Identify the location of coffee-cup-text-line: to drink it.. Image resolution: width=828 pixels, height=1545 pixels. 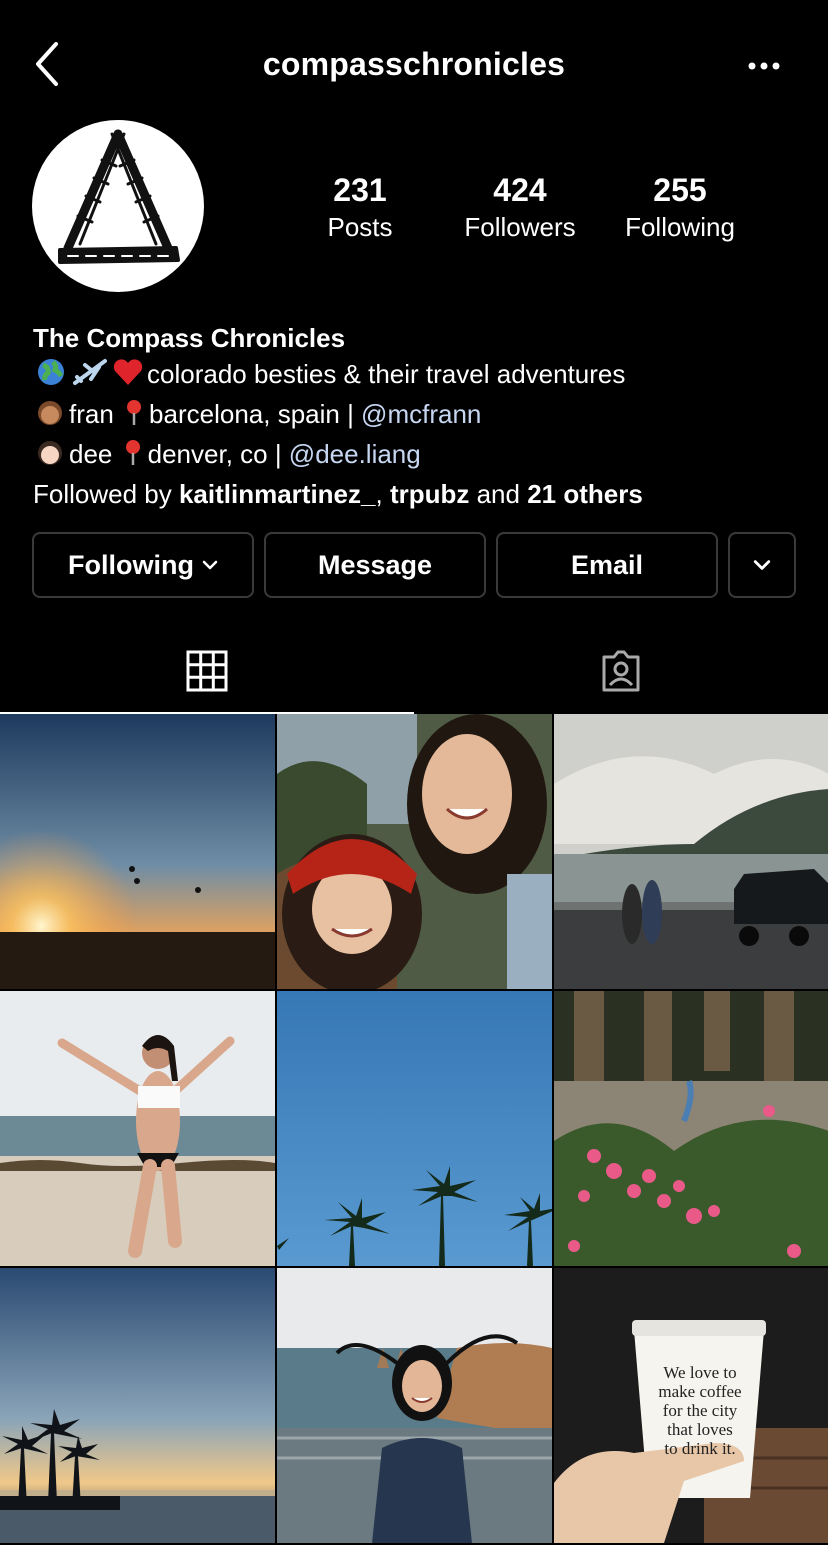
(699, 1448).